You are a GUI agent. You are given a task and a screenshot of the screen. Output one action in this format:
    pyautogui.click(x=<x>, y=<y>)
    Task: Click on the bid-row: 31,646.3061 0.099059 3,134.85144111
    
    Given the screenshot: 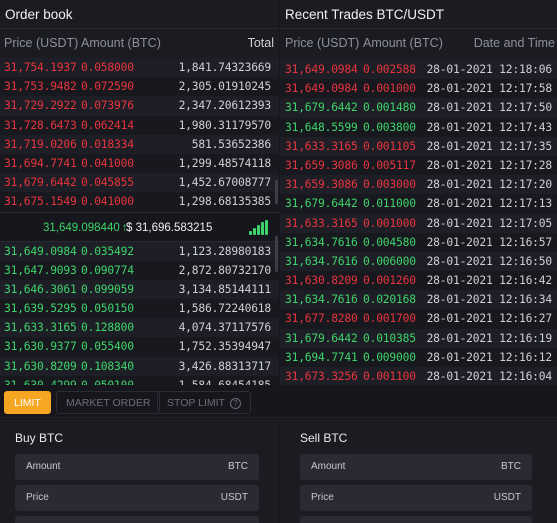 What is the action you would take?
    pyautogui.click(x=139, y=289)
    